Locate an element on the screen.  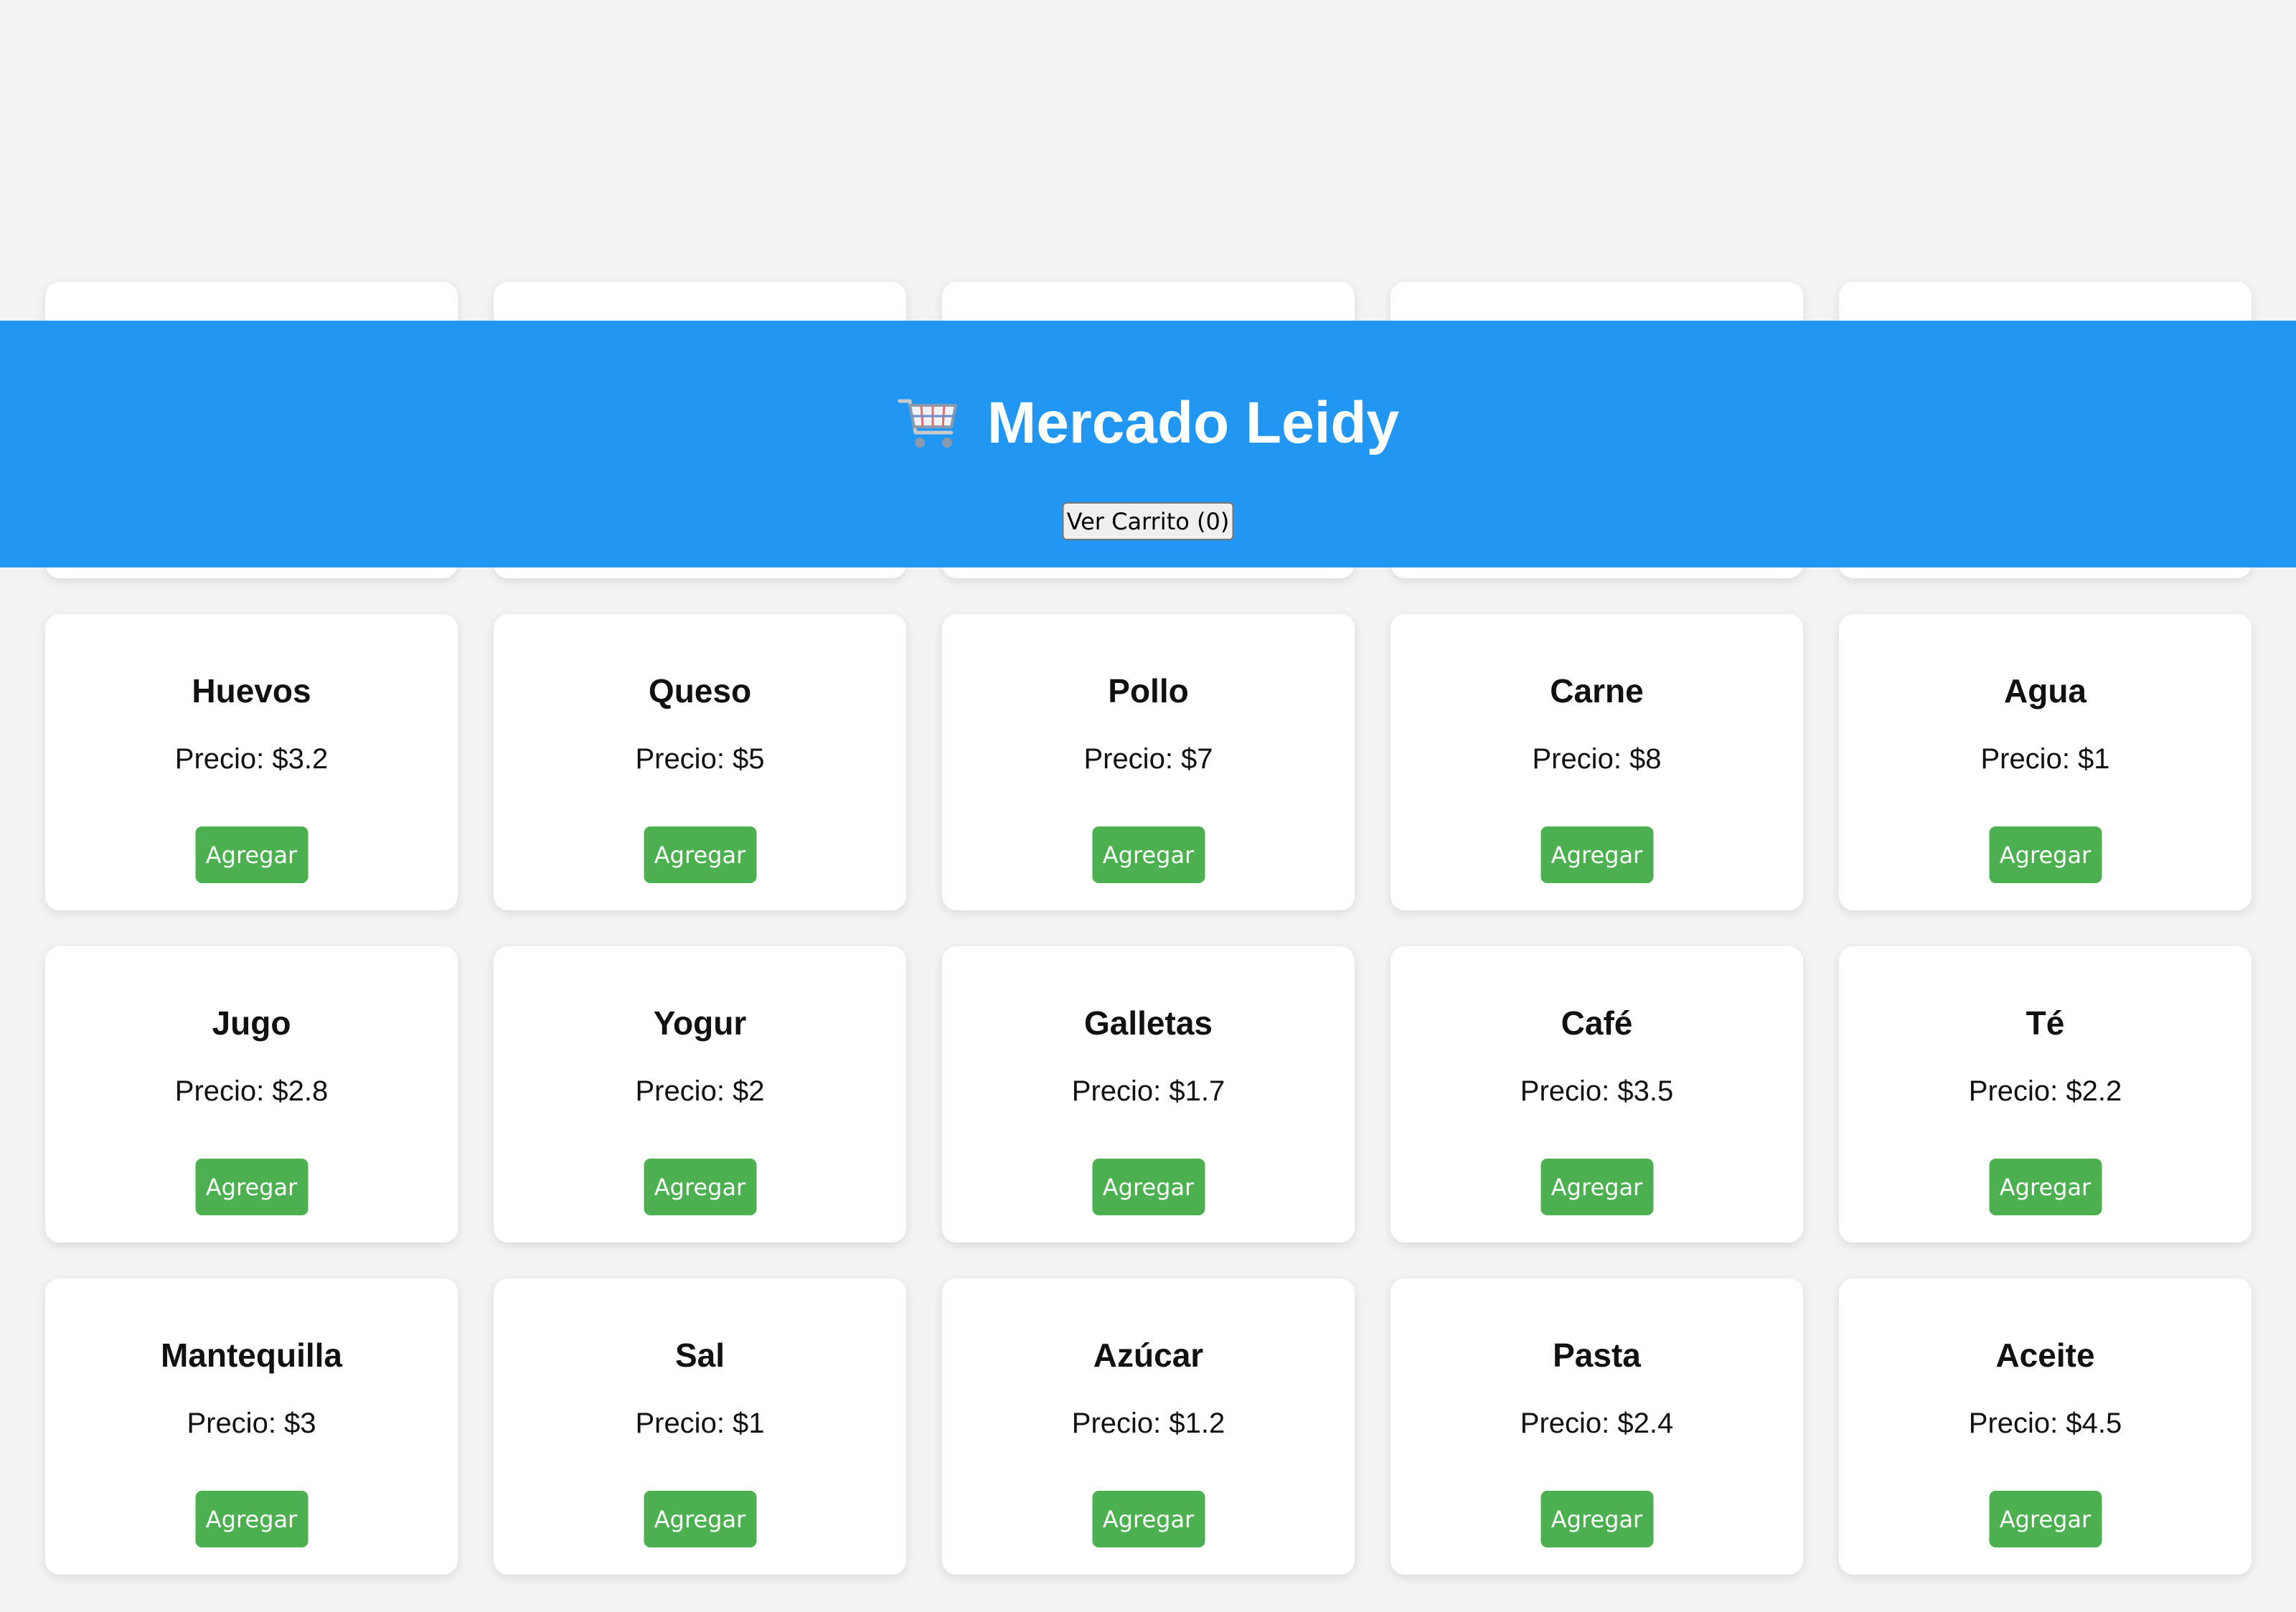
product-name: Pollo is located at coordinates (1149, 691).